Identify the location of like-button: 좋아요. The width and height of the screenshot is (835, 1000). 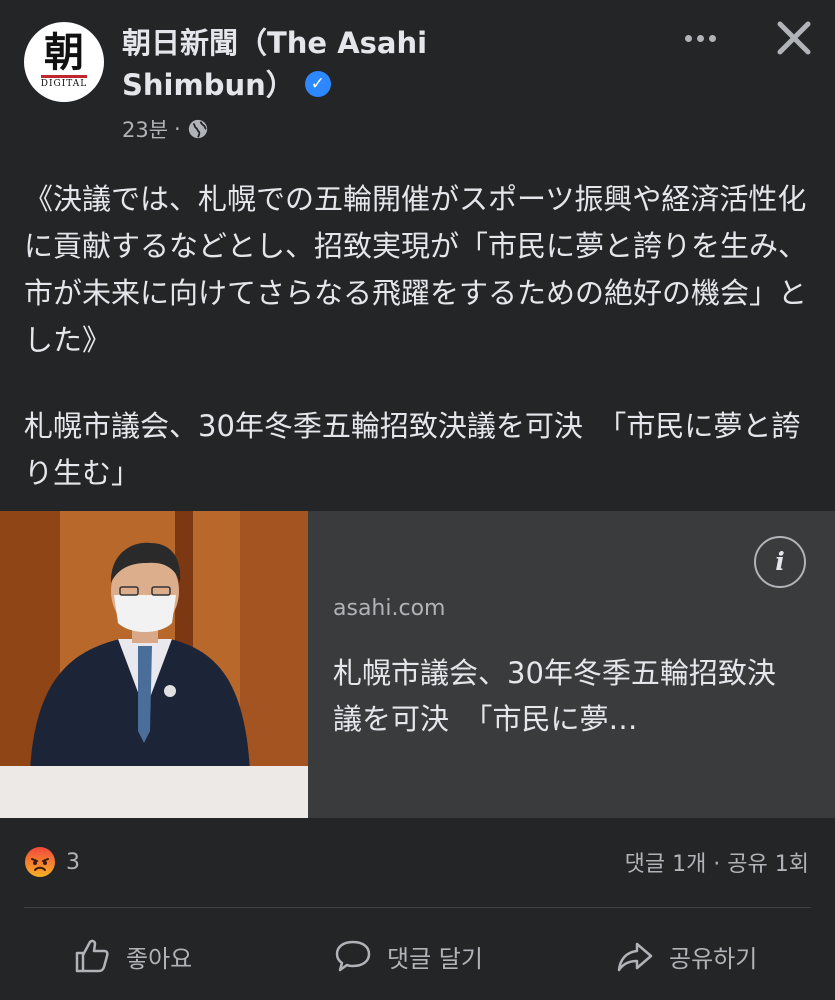
(132, 956).